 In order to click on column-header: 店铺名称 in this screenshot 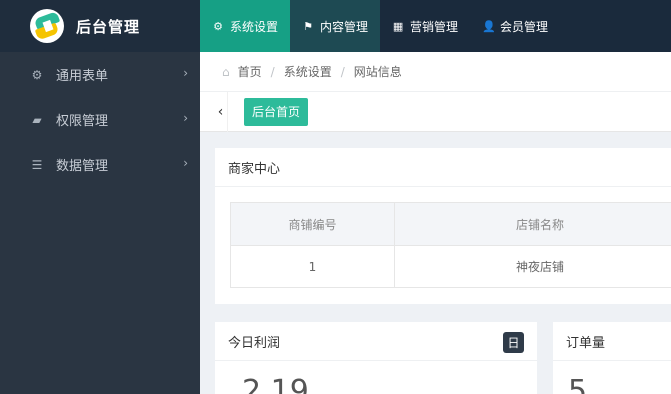, I will do `click(532, 224)`.